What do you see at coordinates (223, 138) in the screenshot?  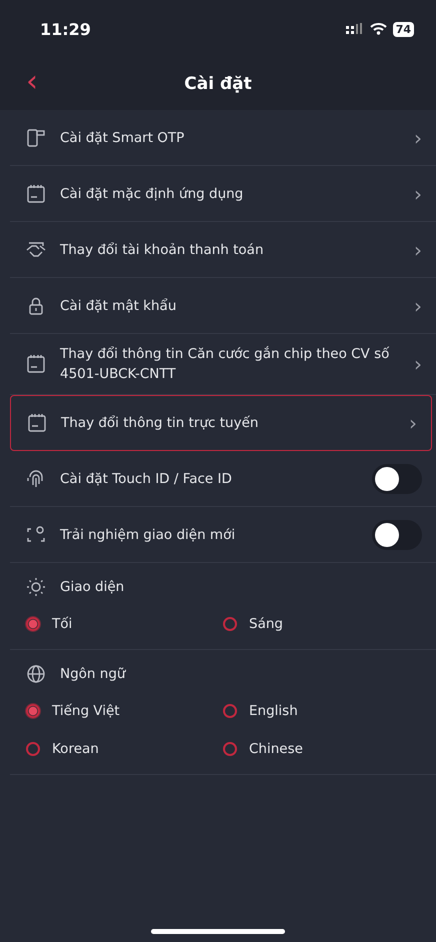 I see `settings-row: Cài đặt Smart OTP ›` at bounding box center [223, 138].